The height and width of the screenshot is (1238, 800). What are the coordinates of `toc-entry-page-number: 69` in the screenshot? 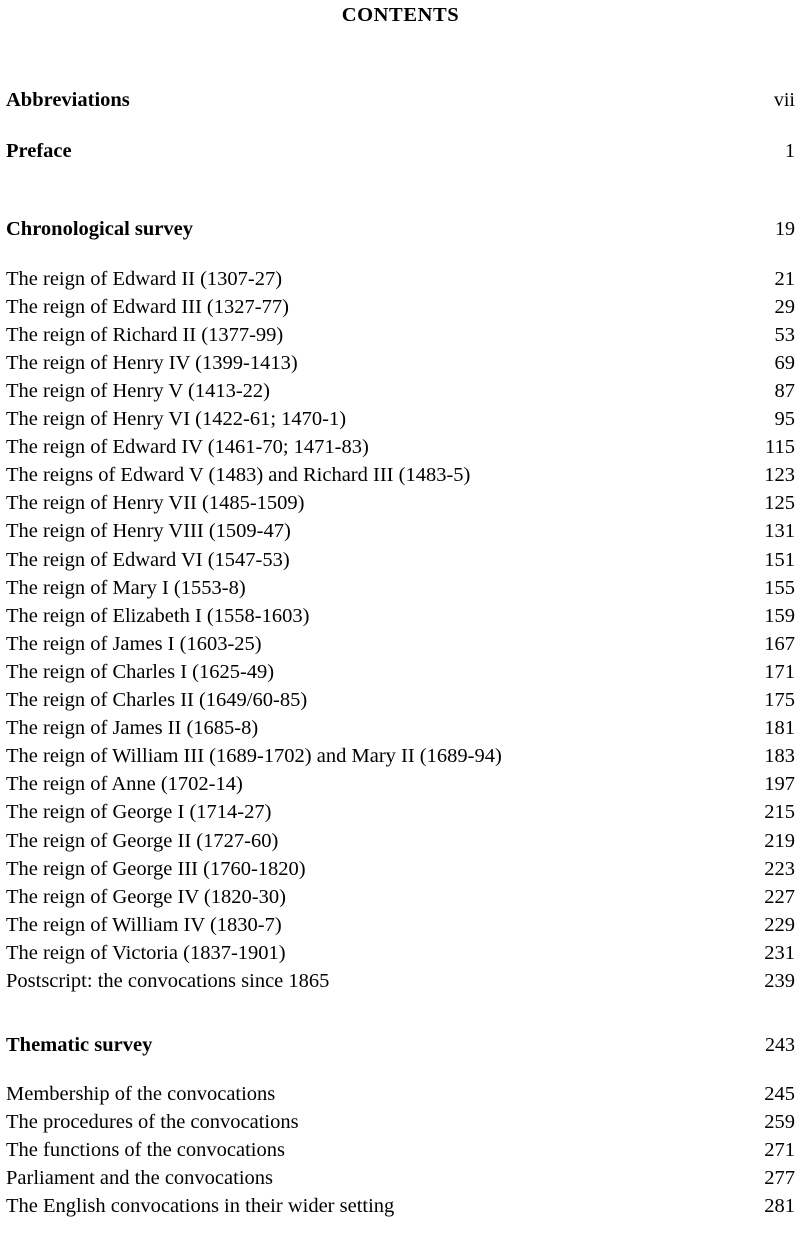 It's located at (785, 362).